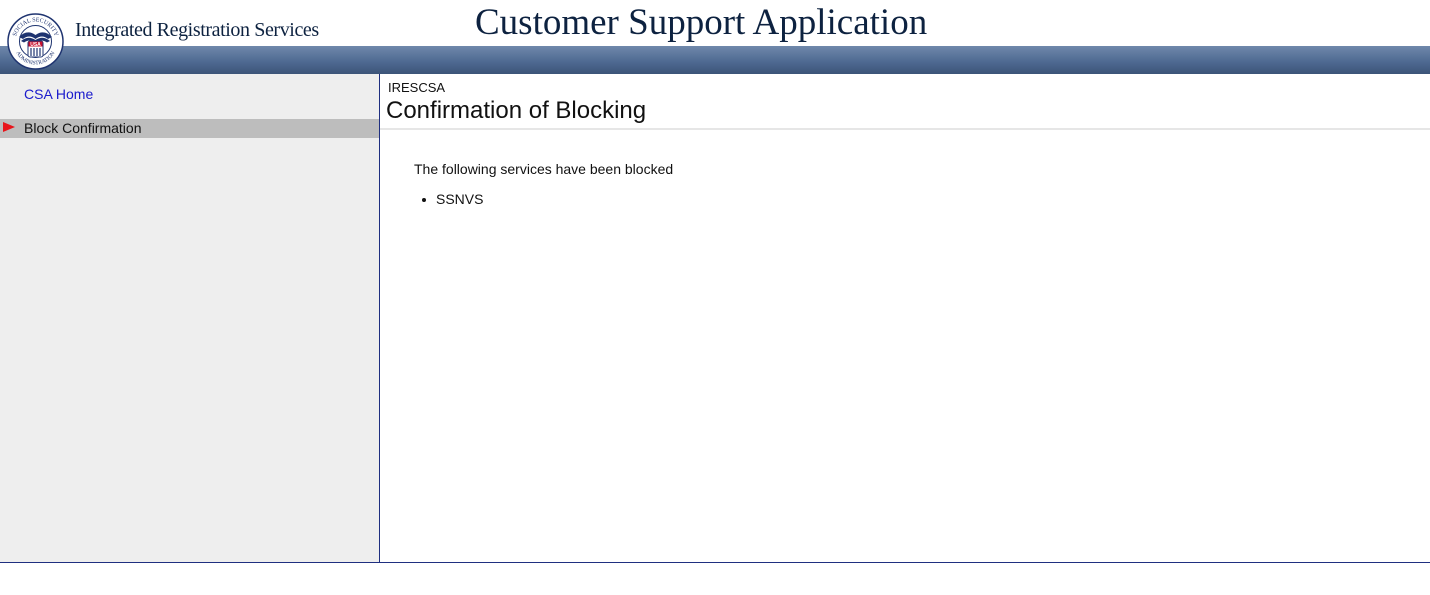 The height and width of the screenshot is (595, 1430). I want to click on header-bar, so click(715, 60).